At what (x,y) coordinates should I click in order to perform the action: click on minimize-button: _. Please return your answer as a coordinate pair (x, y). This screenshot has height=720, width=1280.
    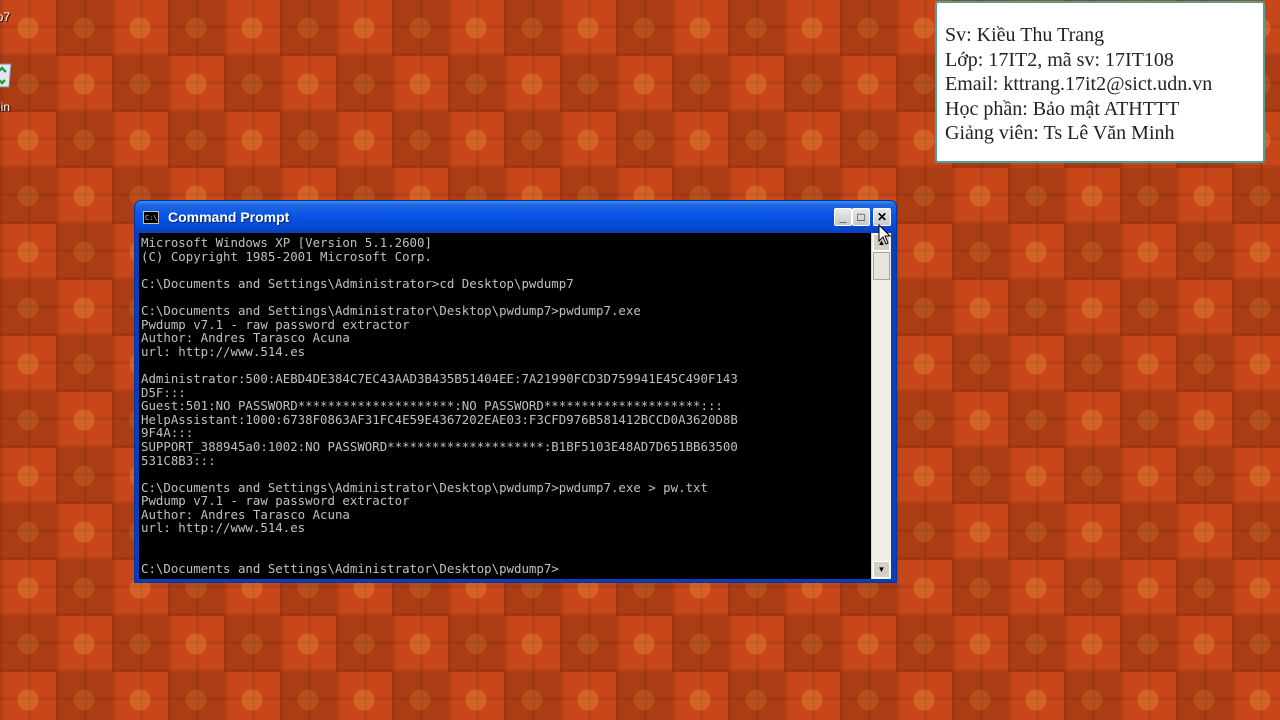
    Looking at the image, I should click on (843, 217).